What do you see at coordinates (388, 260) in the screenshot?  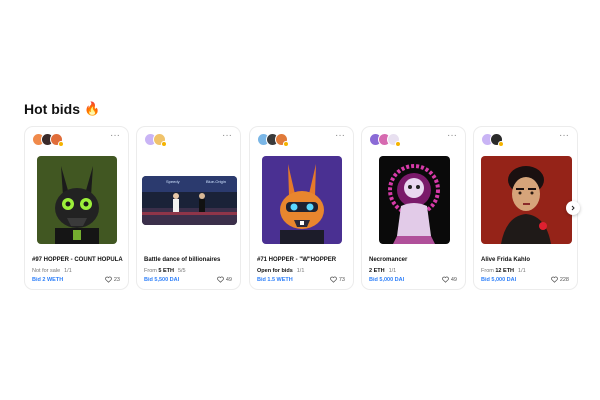 I see `nft-title: Necromancer` at bounding box center [388, 260].